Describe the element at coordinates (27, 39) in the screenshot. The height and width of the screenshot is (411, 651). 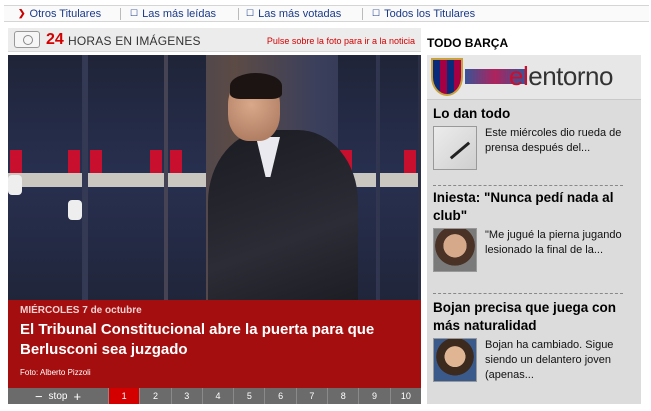
I see `camera-icon` at that location.